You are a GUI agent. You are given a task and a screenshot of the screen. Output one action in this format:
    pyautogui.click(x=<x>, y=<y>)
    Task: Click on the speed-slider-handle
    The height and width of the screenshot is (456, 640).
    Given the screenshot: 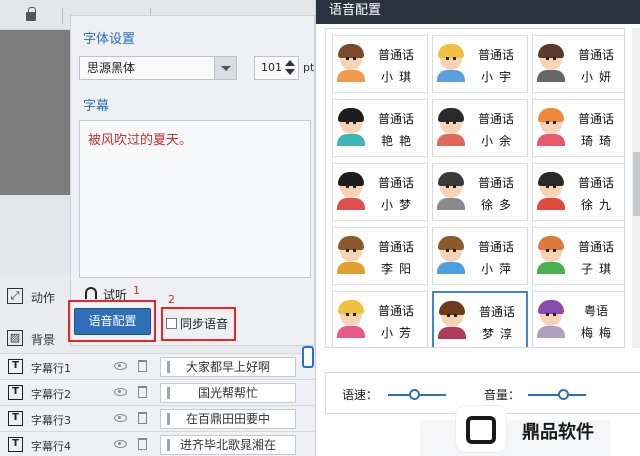 What is the action you would take?
    pyautogui.click(x=415, y=394)
    